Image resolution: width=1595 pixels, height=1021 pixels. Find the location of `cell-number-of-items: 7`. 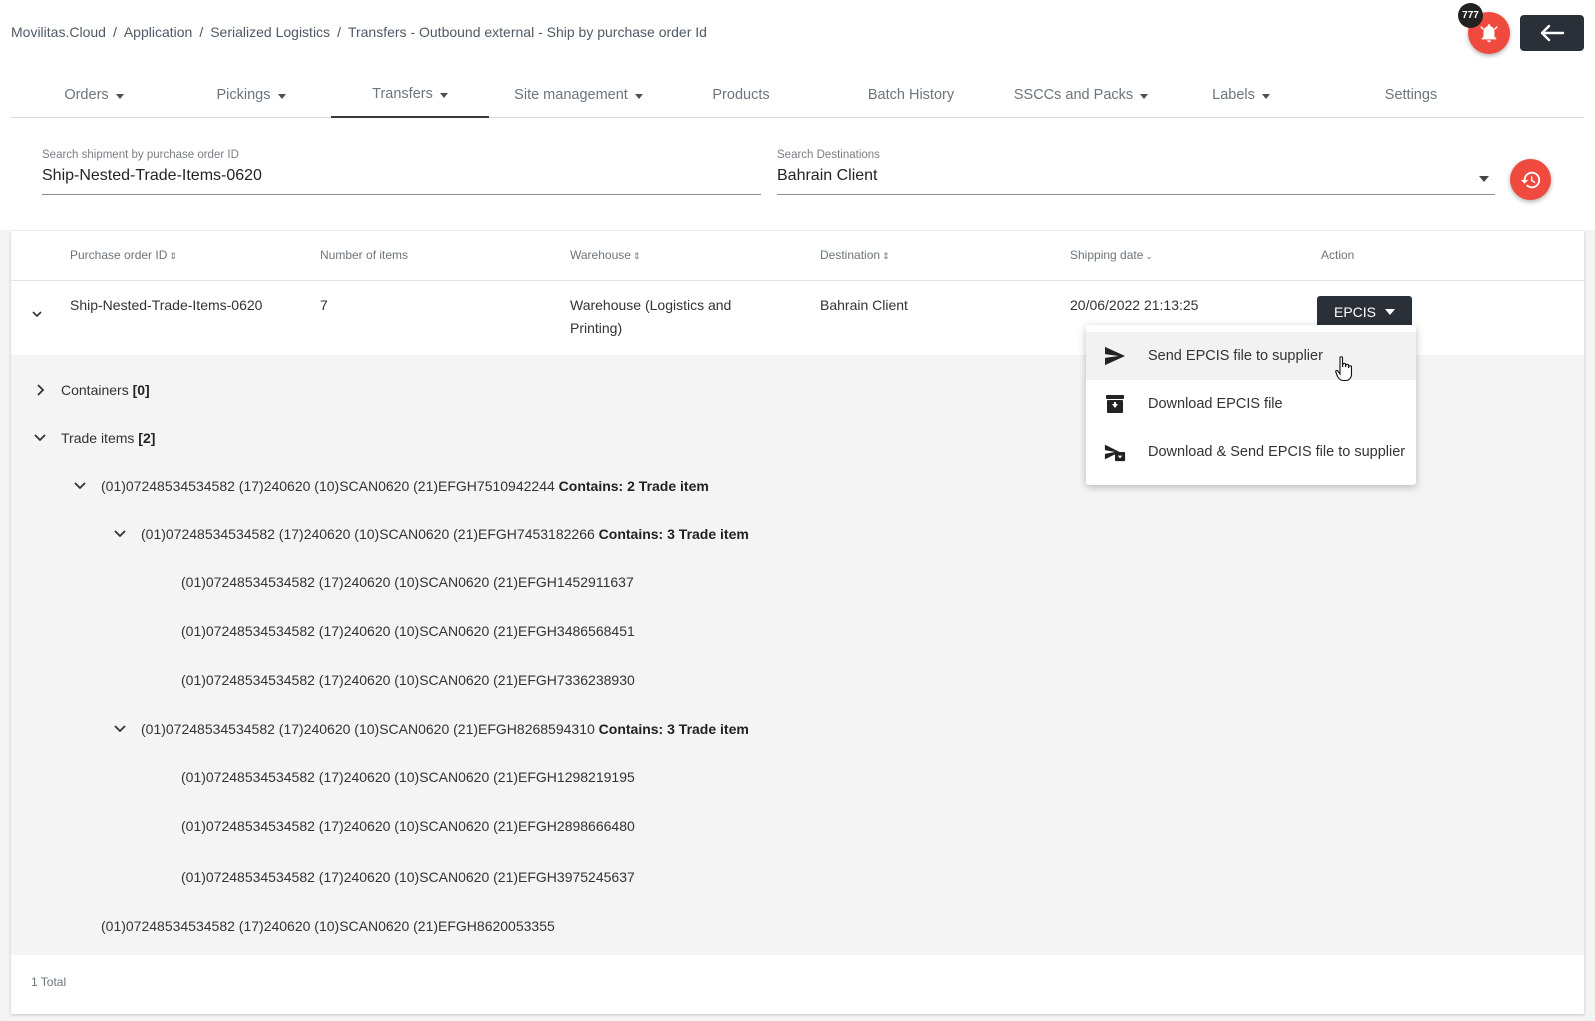

cell-number-of-items: 7 is located at coordinates (324, 305).